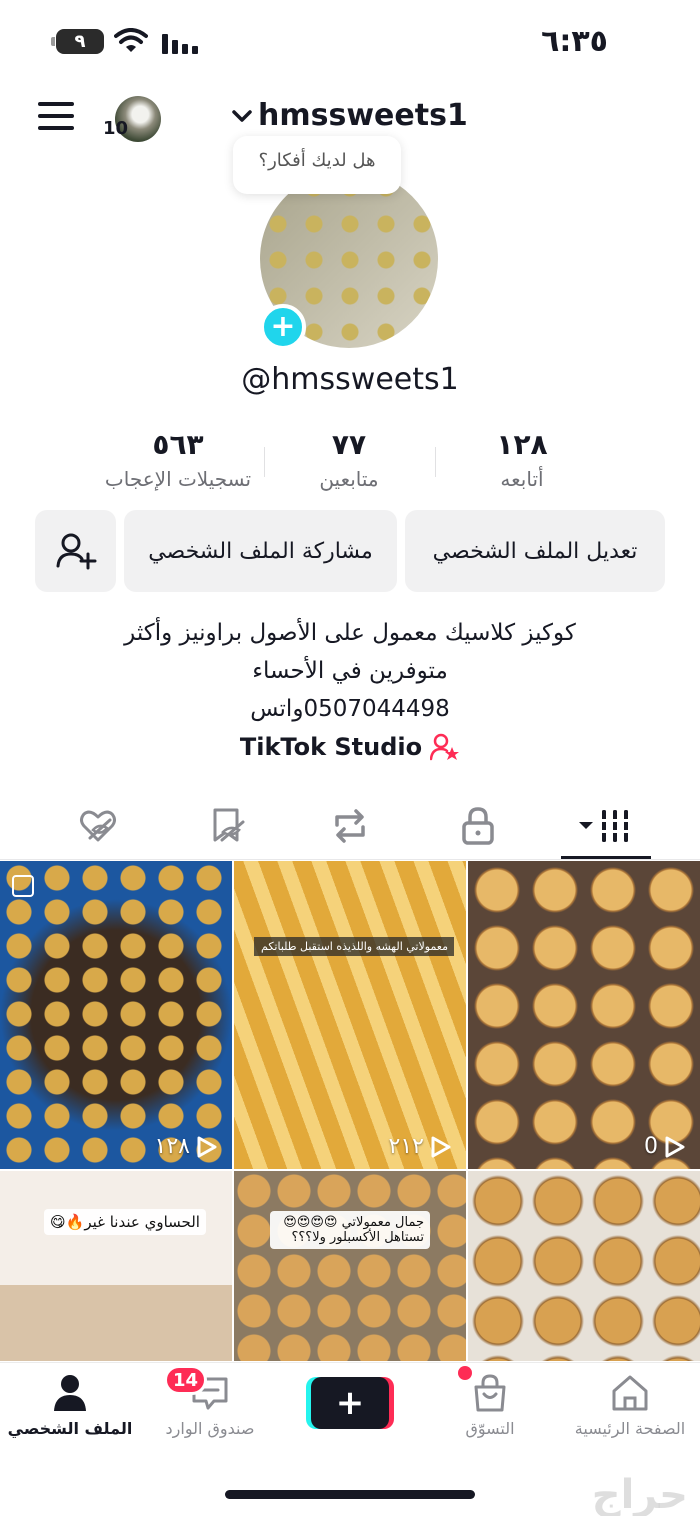  I want to click on tab-reposts, so click(350, 826).